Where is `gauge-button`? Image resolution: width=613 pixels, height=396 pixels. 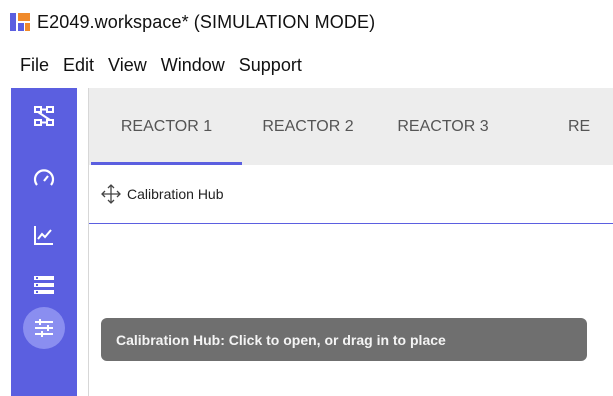
gauge-button is located at coordinates (44, 179).